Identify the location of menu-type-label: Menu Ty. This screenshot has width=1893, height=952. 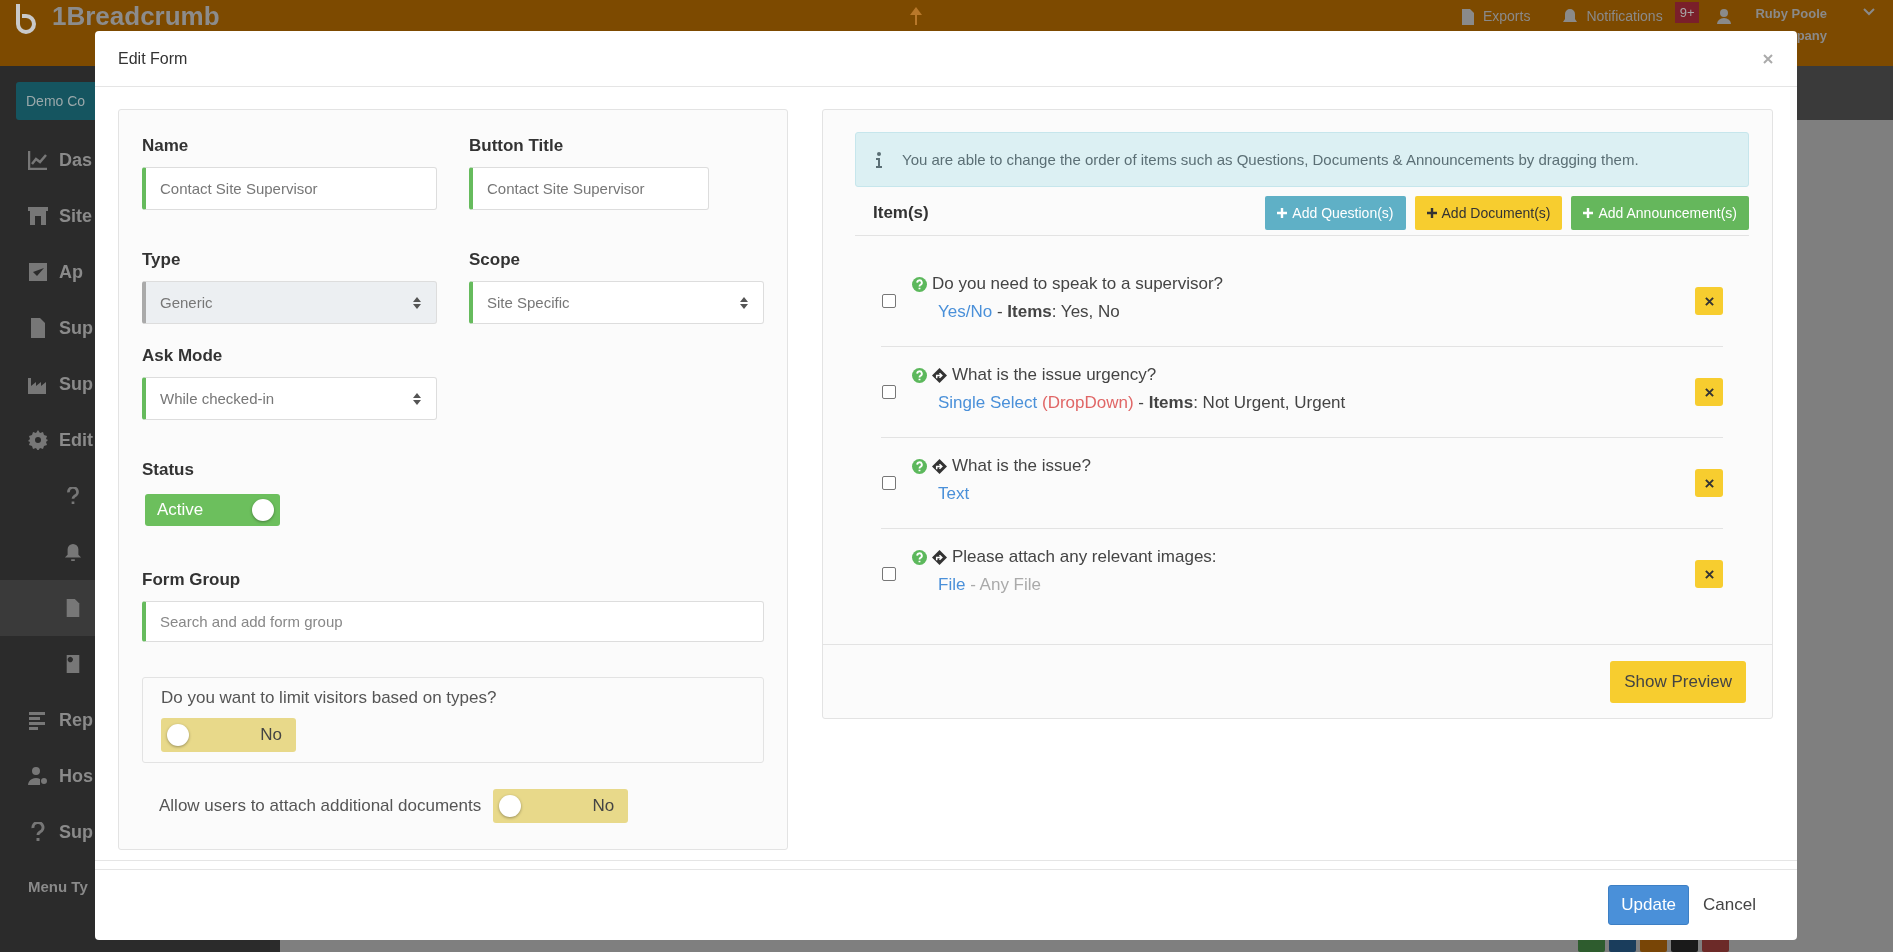
(58, 886).